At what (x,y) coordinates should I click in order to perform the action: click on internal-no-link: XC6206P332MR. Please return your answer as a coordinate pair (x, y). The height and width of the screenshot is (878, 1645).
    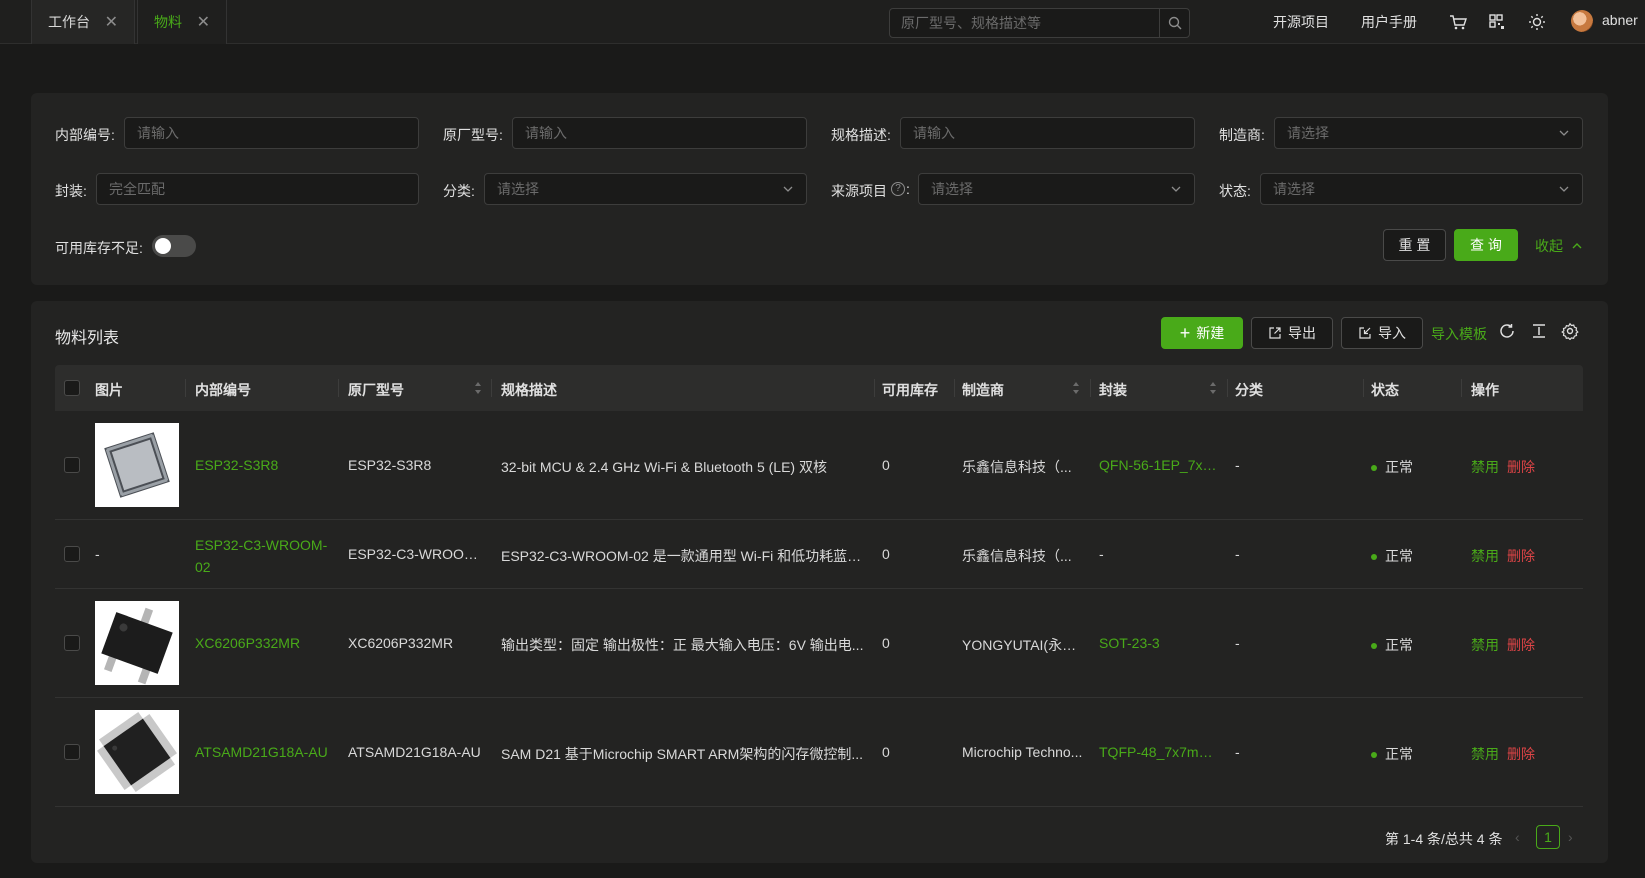
    Looking at the image, I should click on (262, 643).